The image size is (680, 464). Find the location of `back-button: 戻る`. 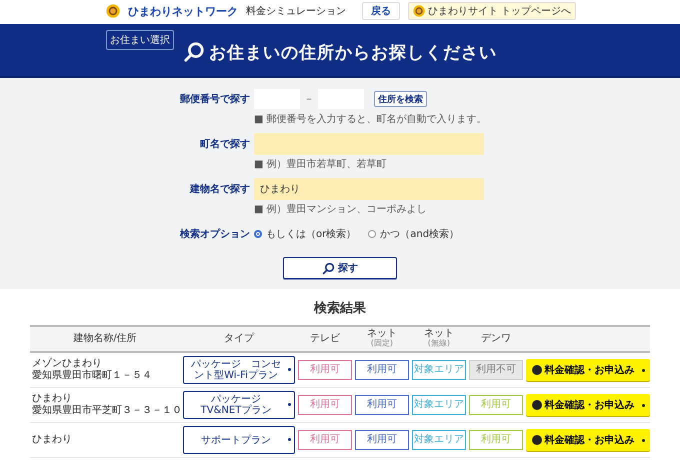

back-button: 戻る is located at coordinates (381, 11).